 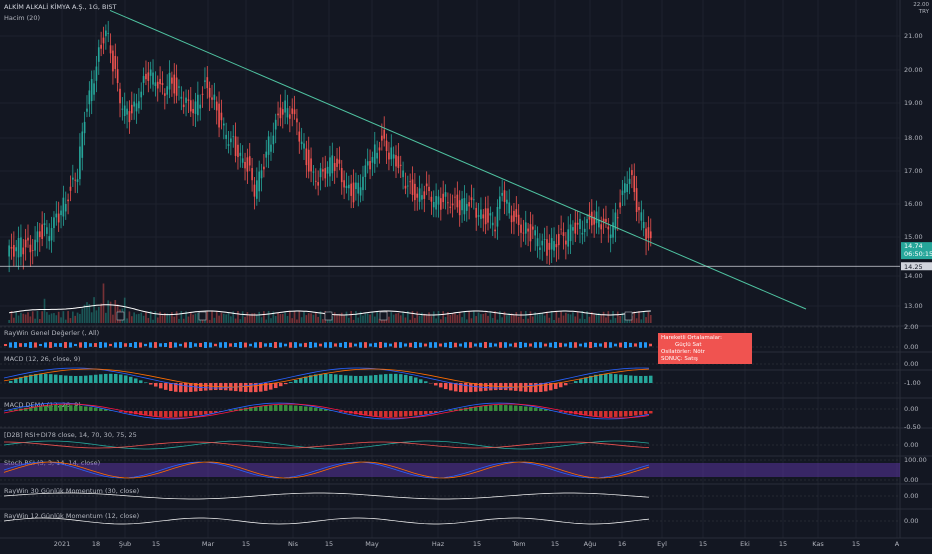 I want to click on x-tick-2: Şub, so click(x=125, y=544).